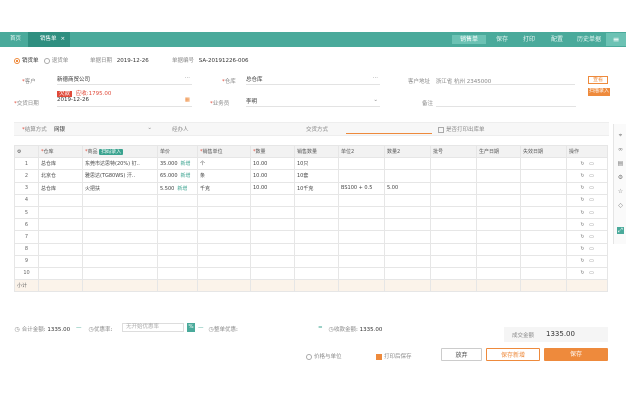 The height and width of the screenshot is (395, 626). Describe the element at coordinates (598, 80) in the screenshot. I see `view-button: 查看` at that location.